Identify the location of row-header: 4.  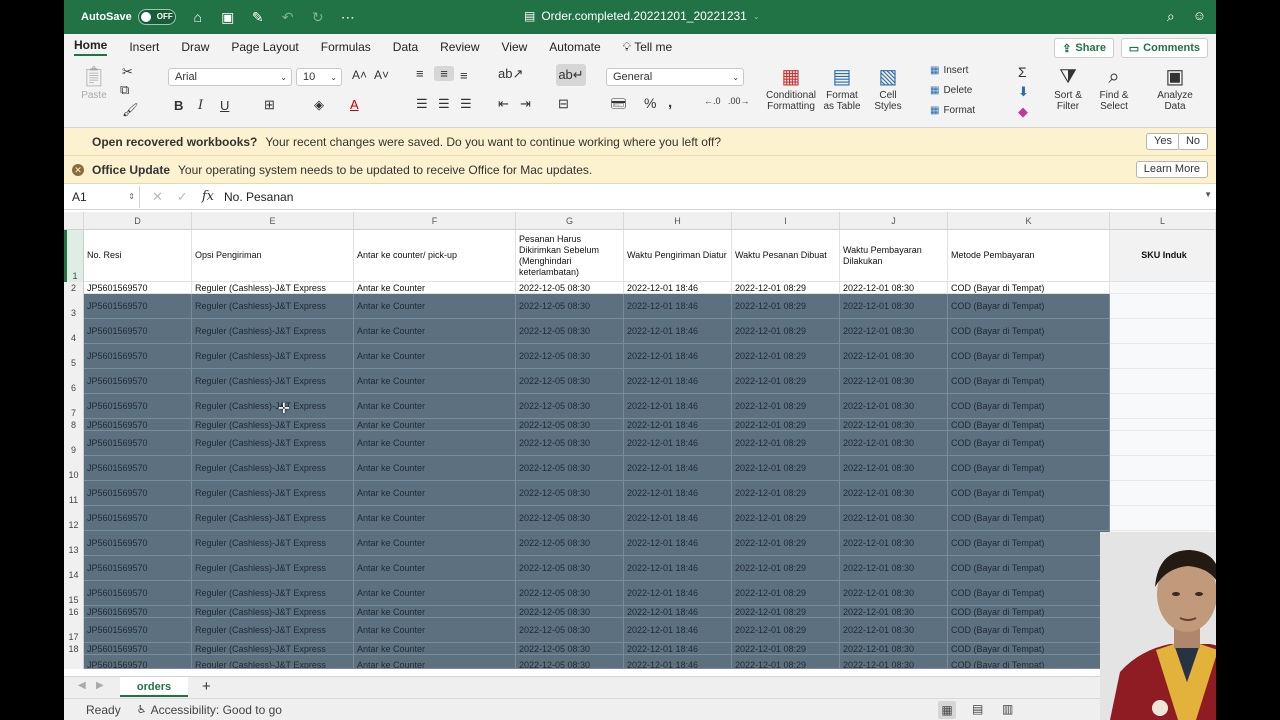
(74, 331).